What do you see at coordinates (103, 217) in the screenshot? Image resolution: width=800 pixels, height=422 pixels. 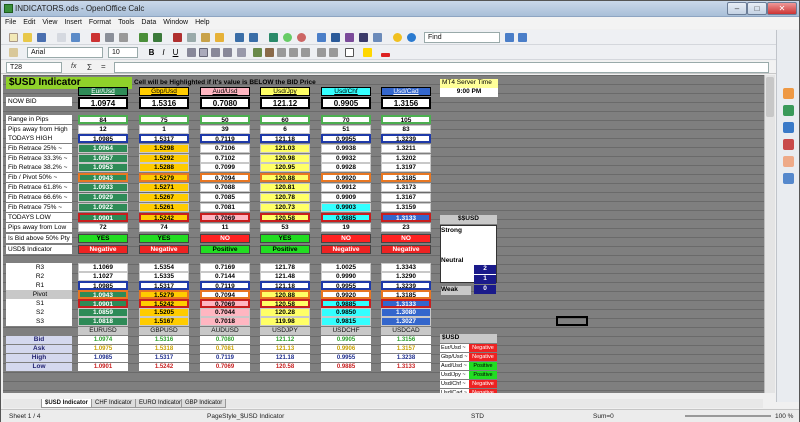 I see `value-cell: 1.0901` at bounding box center [103, 217].